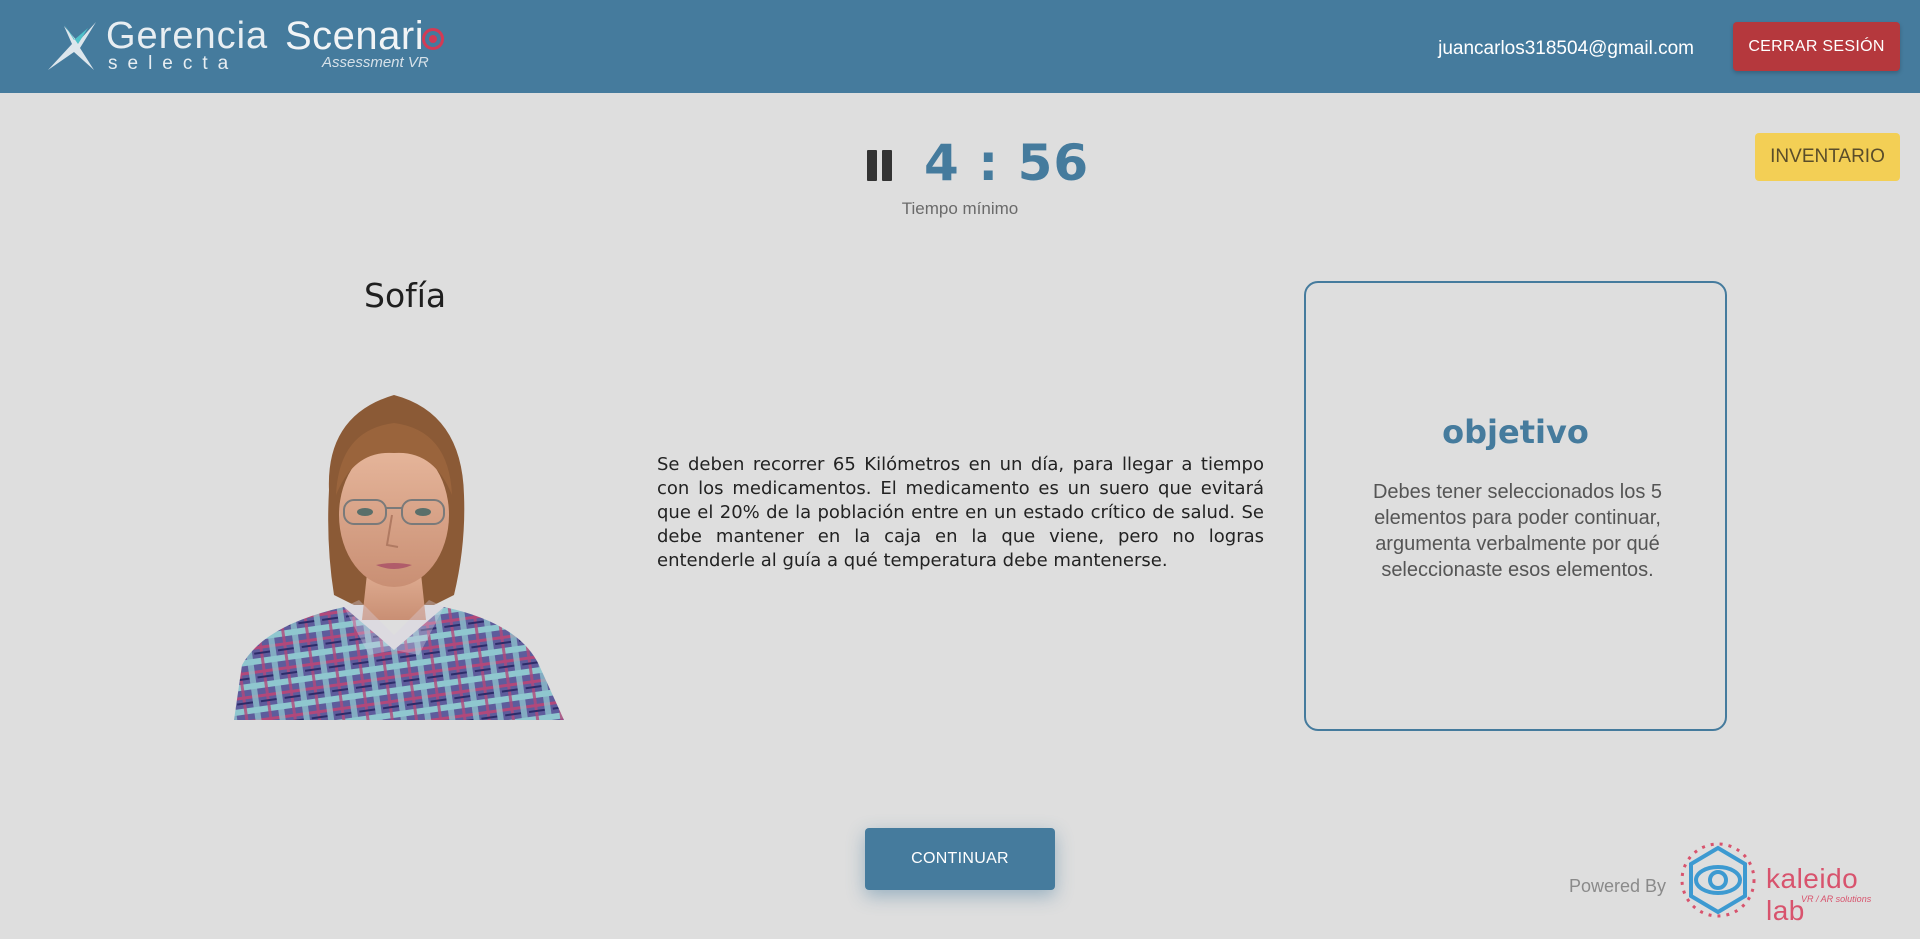 Image resolution: width=1920 pixels, height=939 pixels. What do you see at coordinates (1515, 432) in the screenshot?
I see `objective-title: objetivo` at bounding box center [1515, 432].